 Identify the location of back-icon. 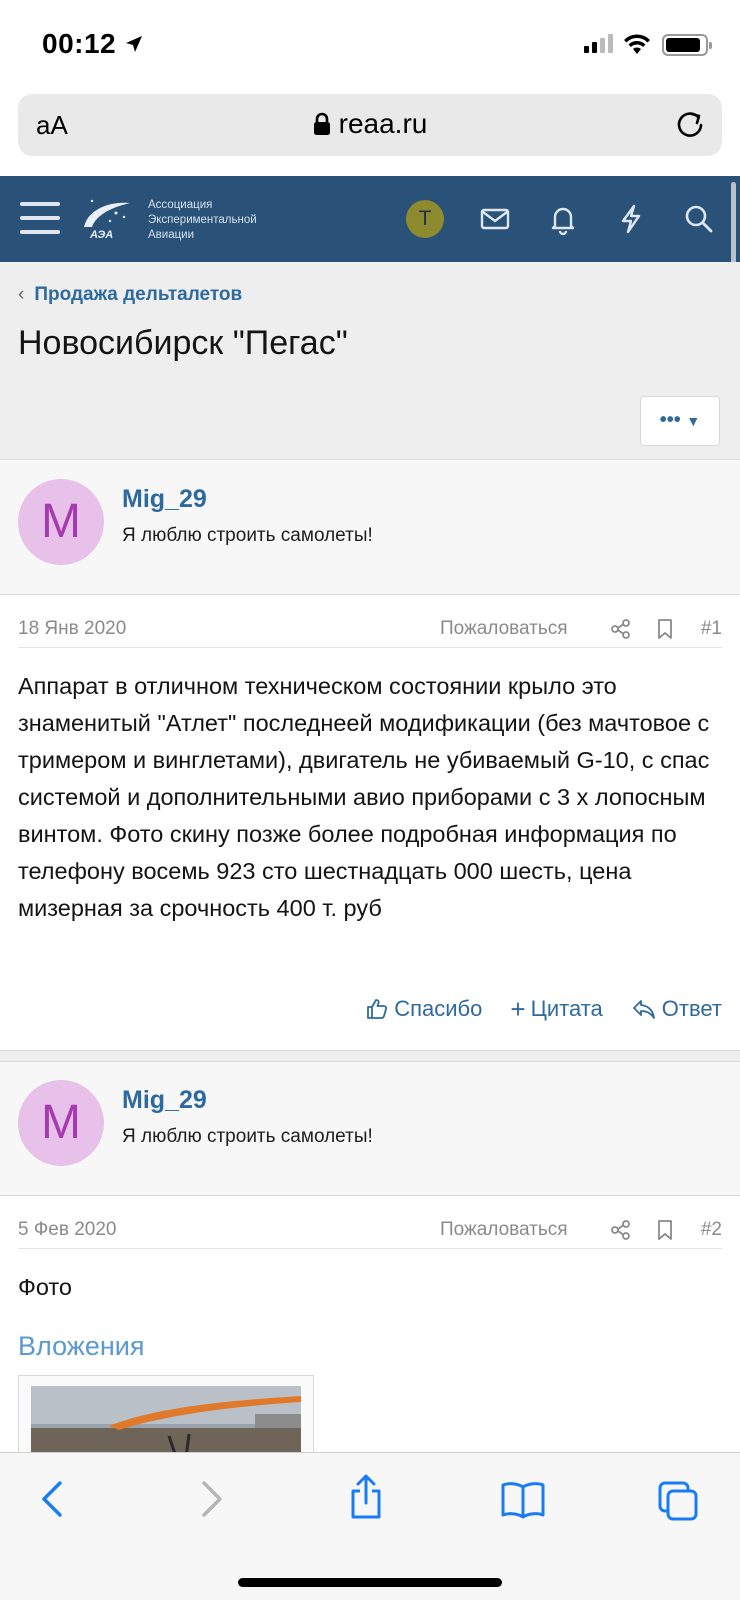
(53, 1499).